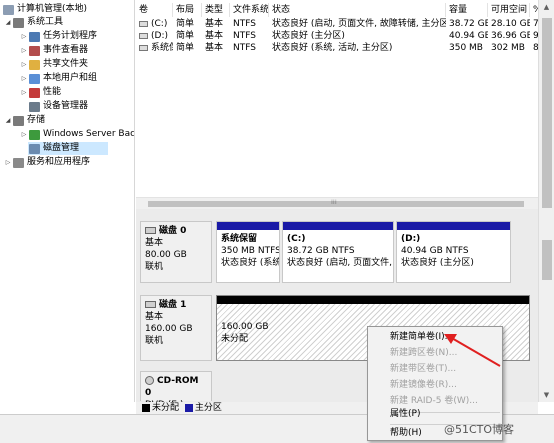  I want to click on watermark: @51CTO博客, so click(479, 429).